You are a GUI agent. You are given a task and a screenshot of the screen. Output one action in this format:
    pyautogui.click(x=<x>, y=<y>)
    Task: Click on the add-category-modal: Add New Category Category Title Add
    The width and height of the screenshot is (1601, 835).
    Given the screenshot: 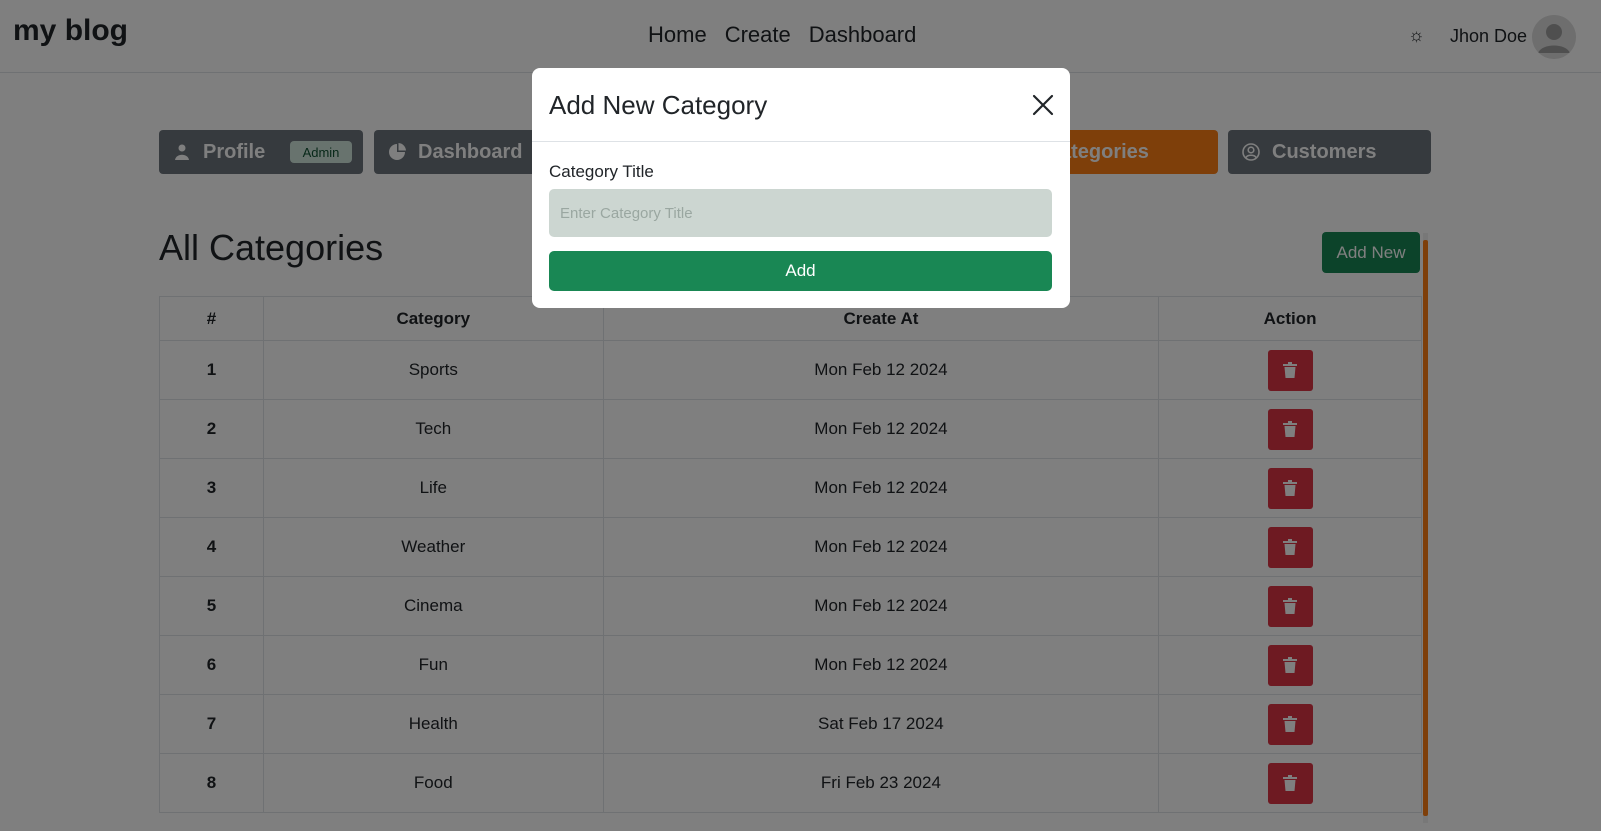 What is the action you would take?
    pyautogui.click(x=801, y=188)
    